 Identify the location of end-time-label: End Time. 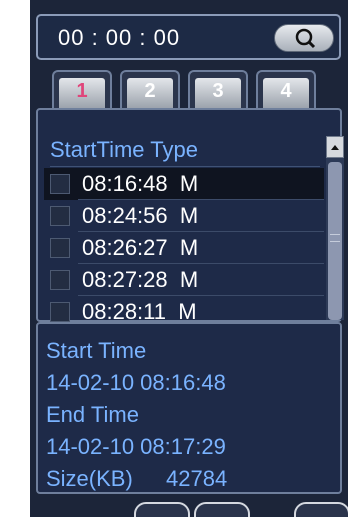
(92, 414).